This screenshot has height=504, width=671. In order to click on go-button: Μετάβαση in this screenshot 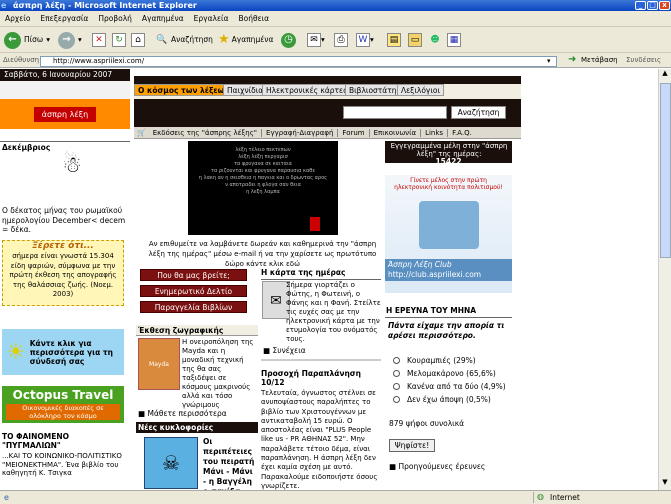, I will do `click(599, 60)`.